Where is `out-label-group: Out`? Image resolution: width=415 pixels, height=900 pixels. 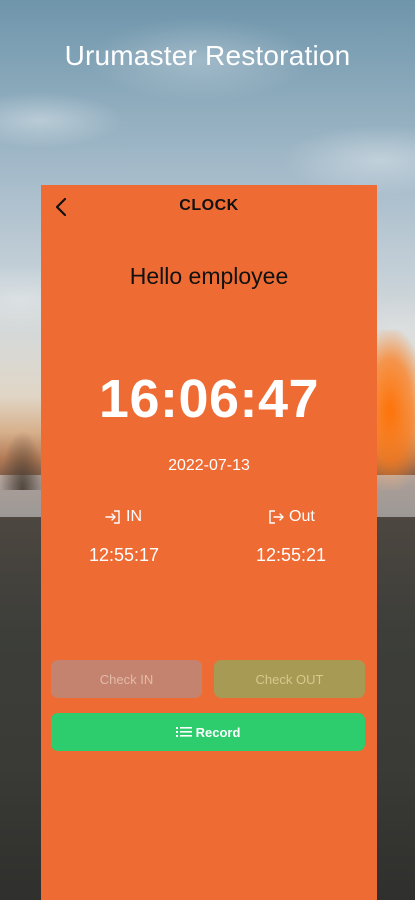 out-label-group: Out is located at coordinates (291, 517).